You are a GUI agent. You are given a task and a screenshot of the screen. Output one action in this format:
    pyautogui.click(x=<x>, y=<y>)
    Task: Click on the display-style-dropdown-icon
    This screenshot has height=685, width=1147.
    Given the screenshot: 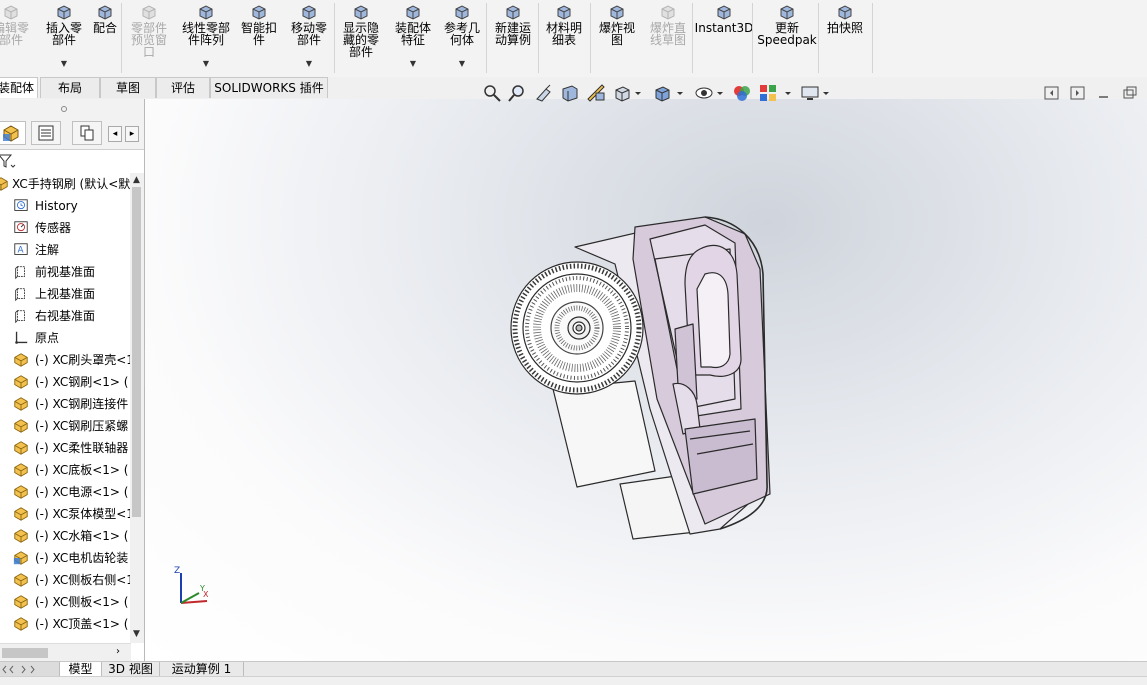 What is the action you would take?
    pyautogui.click(x=680, y=93)
    